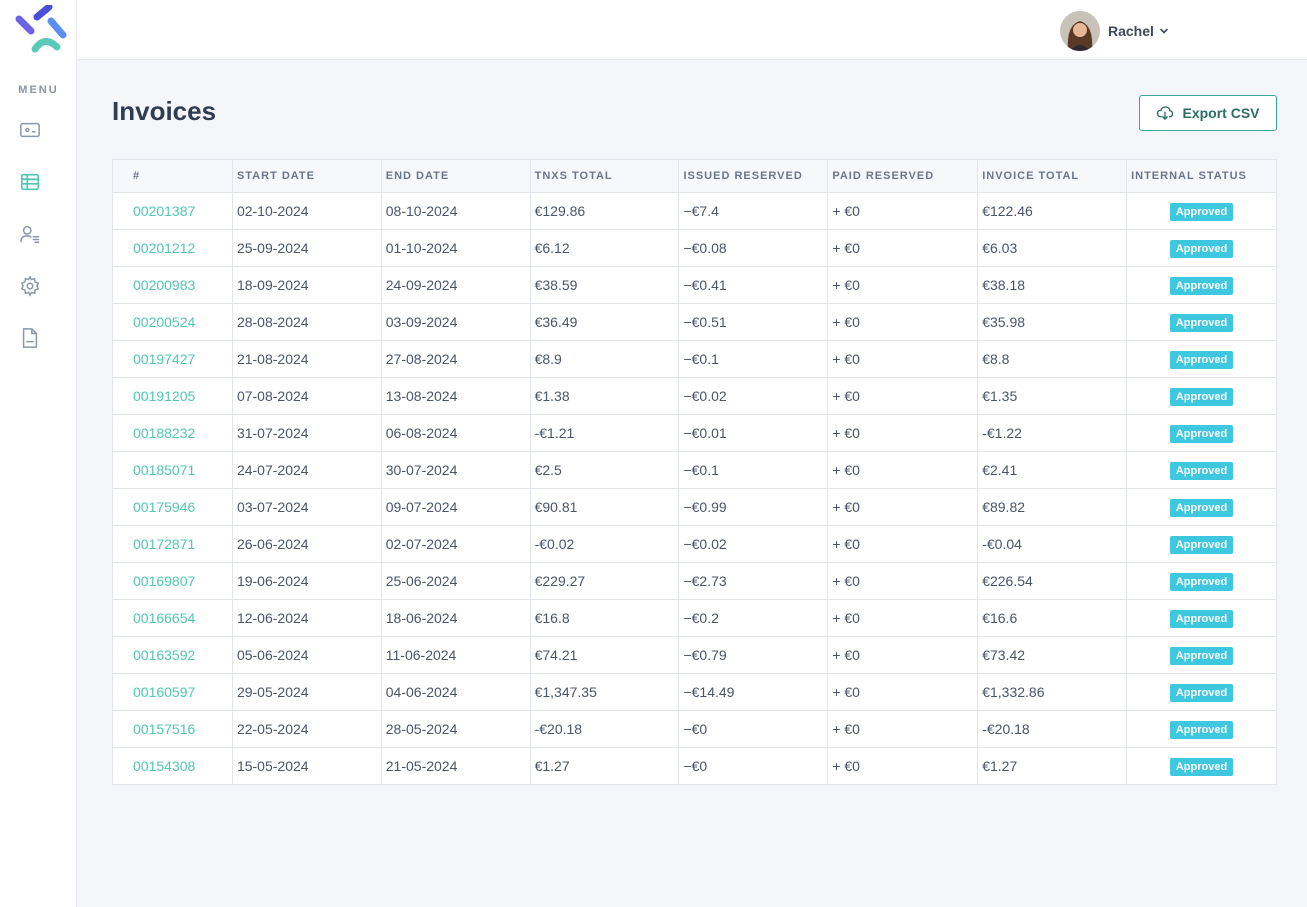 The width and height of the screenshot is (1307, 907). What do you see at coordinates (30, 182) in the screenshot?
I see `sidebar-item-invoices` at bounding box center [30, 182].